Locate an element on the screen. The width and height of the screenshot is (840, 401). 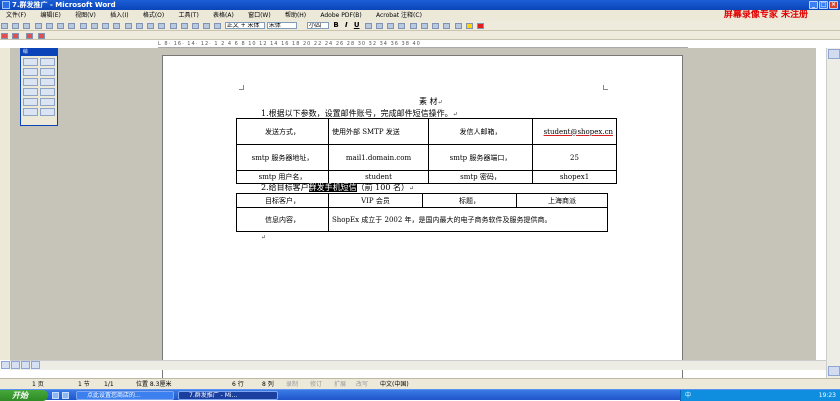
menu-insert: 插入(I) is located at coordinates (119, 15).